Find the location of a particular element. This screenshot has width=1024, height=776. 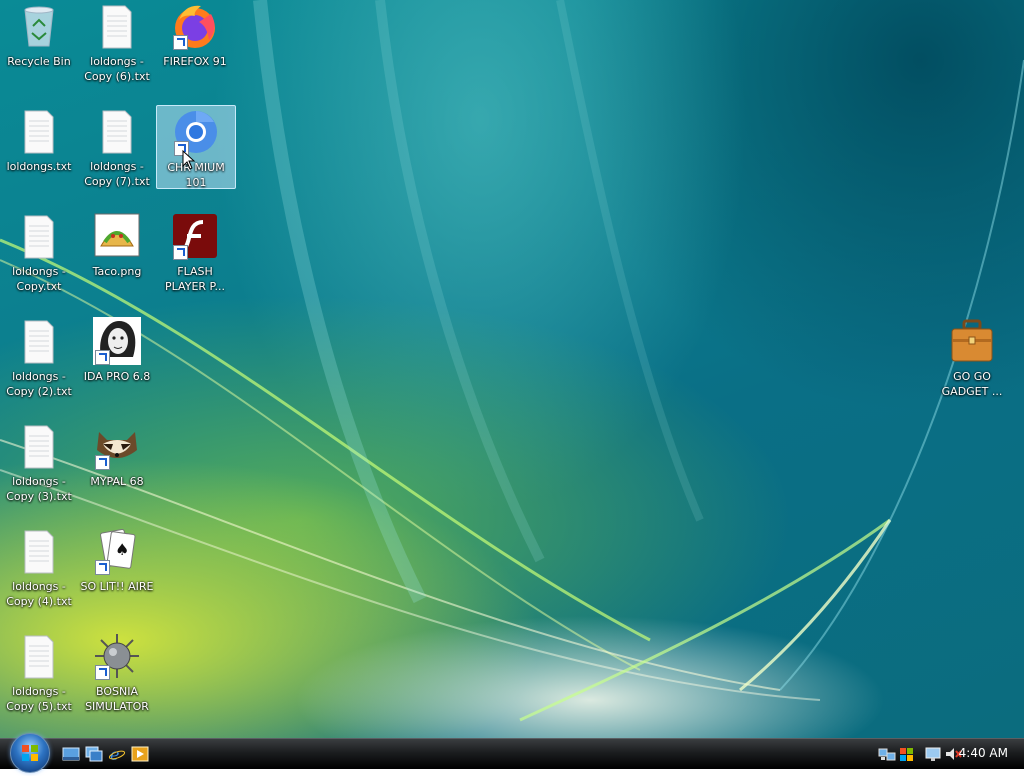

desktop-icon-label: loldongs - Copy (3).txt is located at coordinates (39, 489).